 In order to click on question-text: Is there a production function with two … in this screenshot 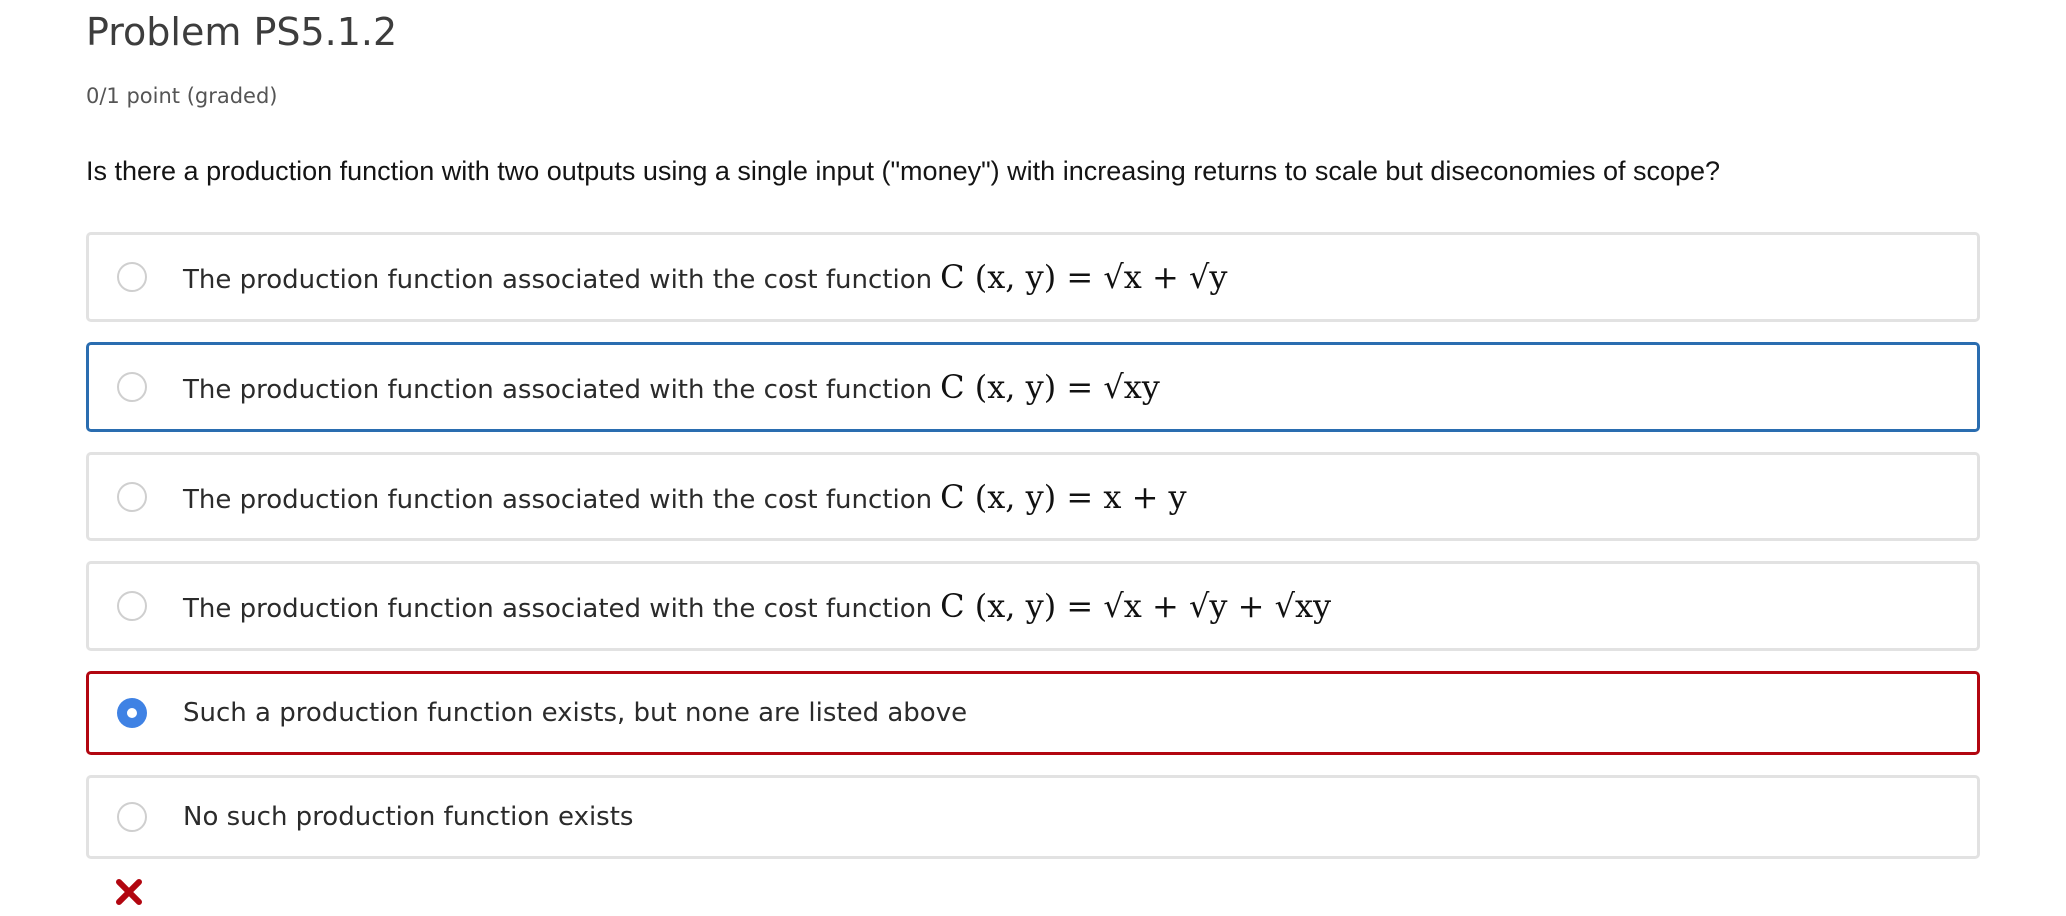, I will do `click(903, 171)`.